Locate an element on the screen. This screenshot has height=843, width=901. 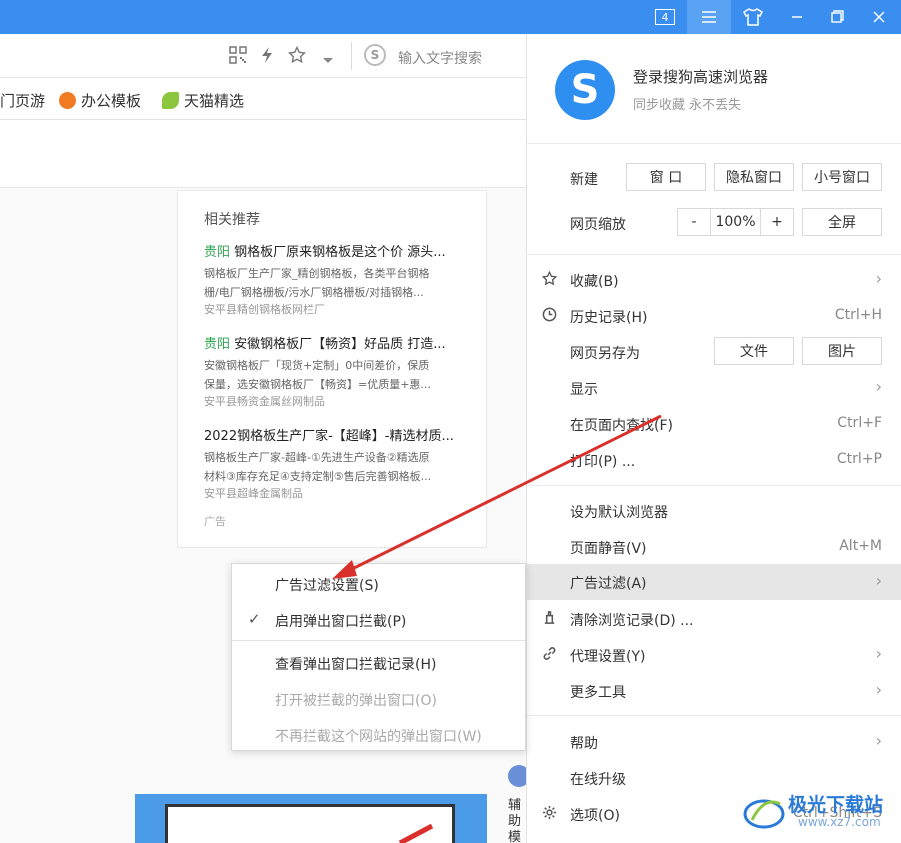
search-input: 输入文字搜索 is located at coordinates (440, 58).